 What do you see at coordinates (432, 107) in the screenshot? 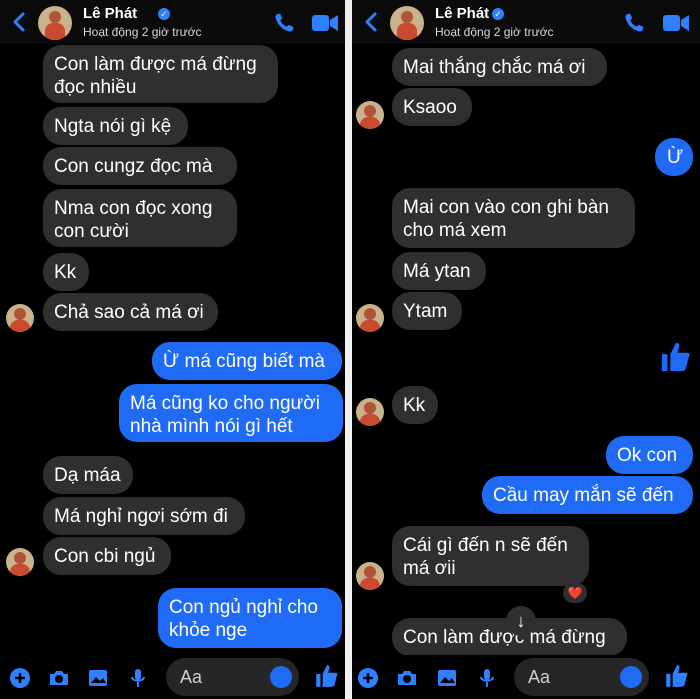
I see `message-bubble: Ksaoo` at bounding box center [432, 107].